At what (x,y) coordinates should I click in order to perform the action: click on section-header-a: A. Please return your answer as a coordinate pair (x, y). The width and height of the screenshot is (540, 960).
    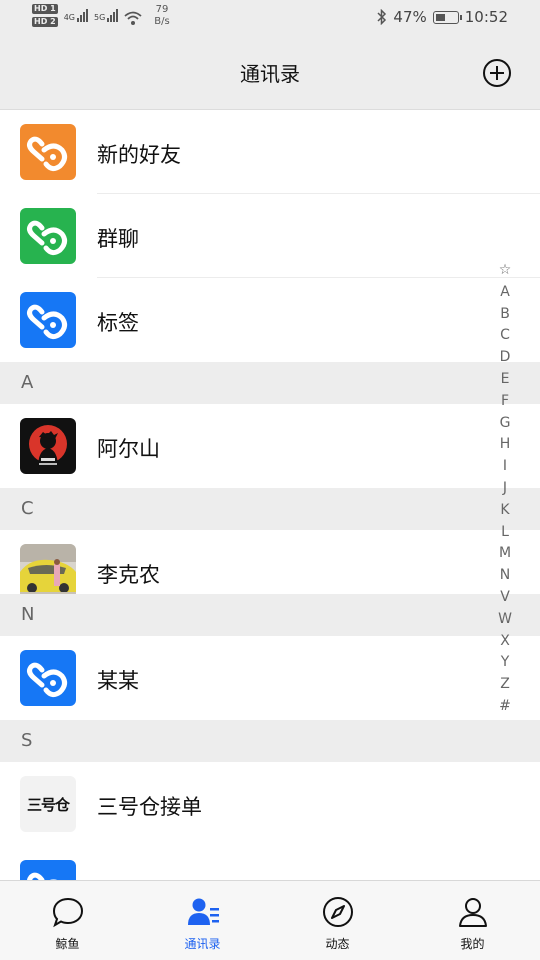
    Looking at the image, I should click on (270, 383).